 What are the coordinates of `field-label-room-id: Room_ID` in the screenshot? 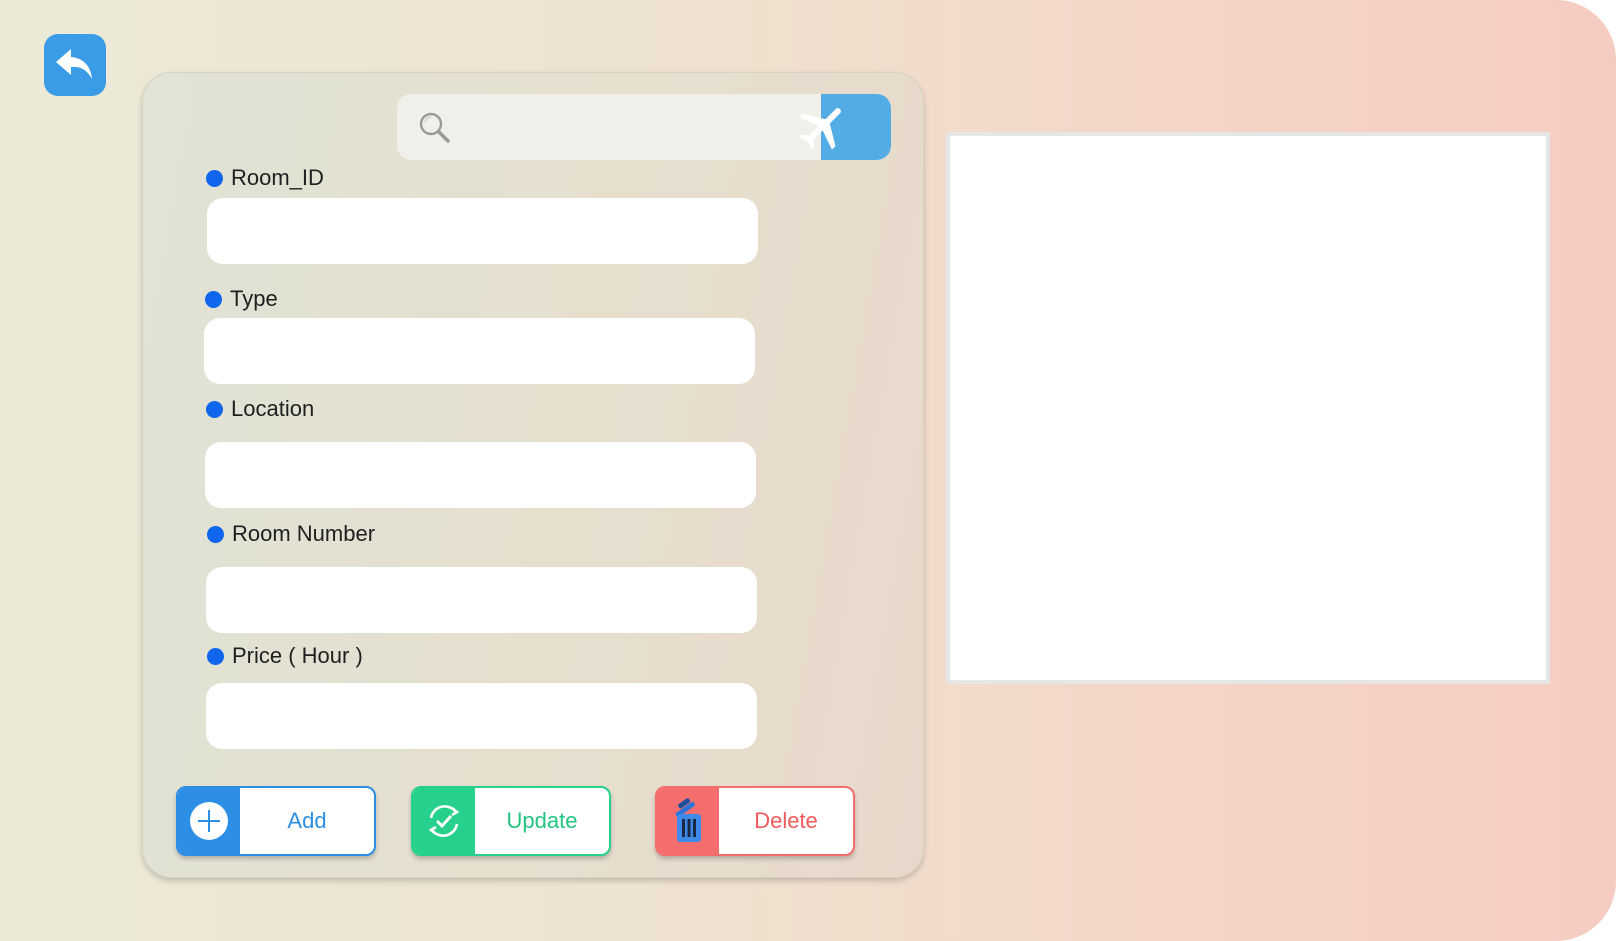 It's located at (265, 178).